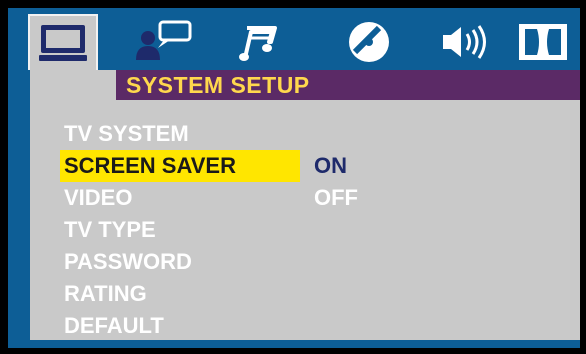 The width and height of the screenshot is (586, 354). Describe the element at coordinates (180, 326) in the screenshot. I see `menu-item-default: DEFAULT` at that location.